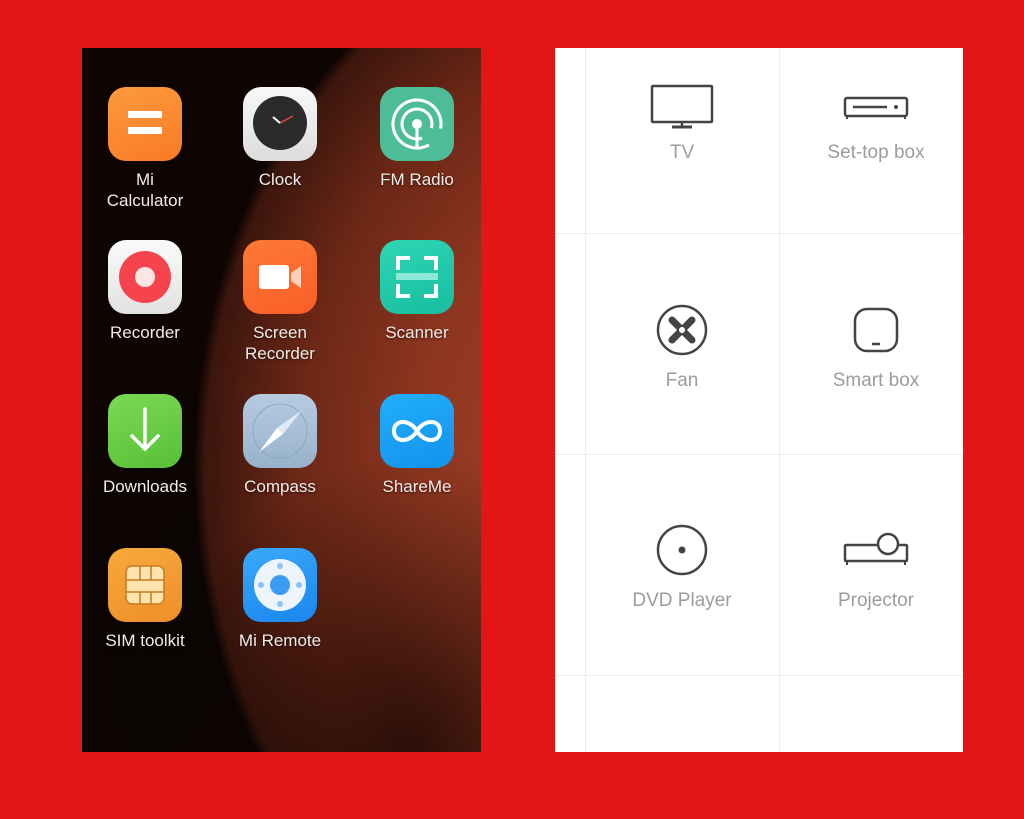  What do you see at coordinates (280, 343) in the screenshot?
I see `app-label: Screen Recorder` at bounding box center [280, 343].